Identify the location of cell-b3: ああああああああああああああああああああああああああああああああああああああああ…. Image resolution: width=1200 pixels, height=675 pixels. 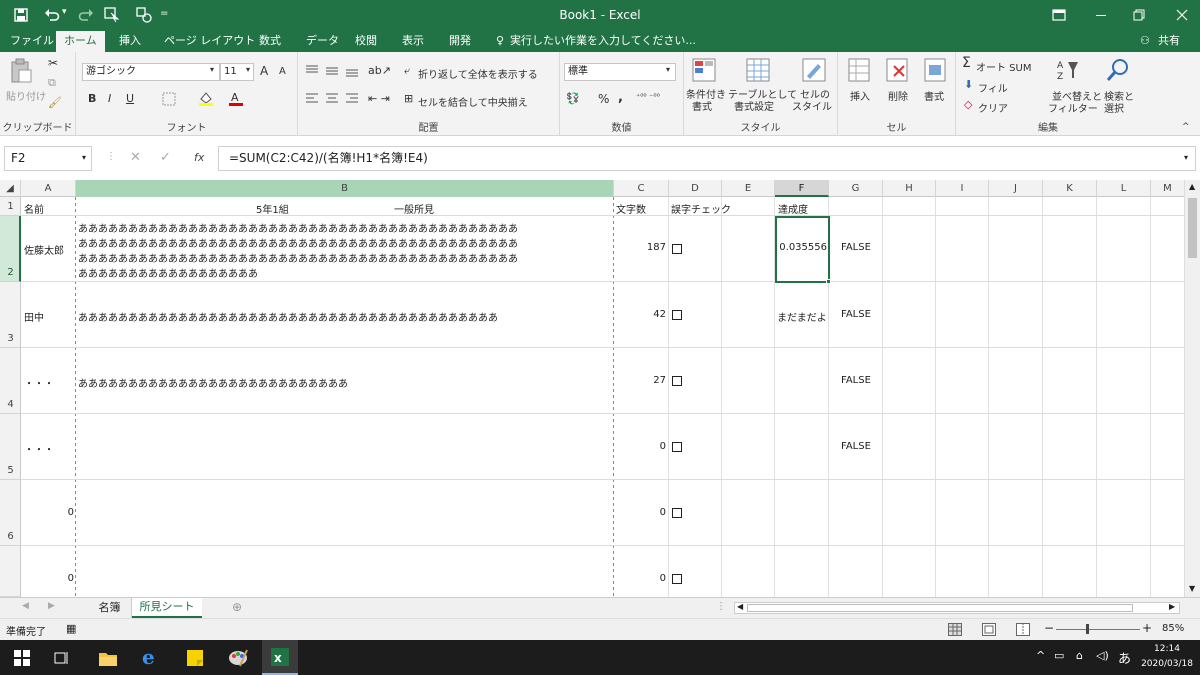
(345, 316).